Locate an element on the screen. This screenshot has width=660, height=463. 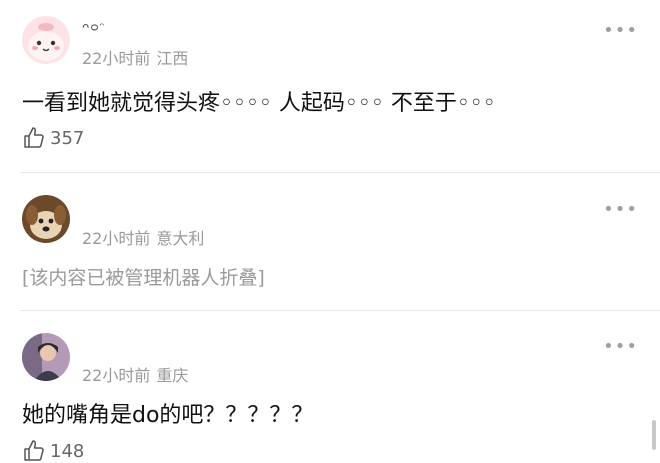
username: ᴖᴑᵔ is located at coordinates (94, 27).